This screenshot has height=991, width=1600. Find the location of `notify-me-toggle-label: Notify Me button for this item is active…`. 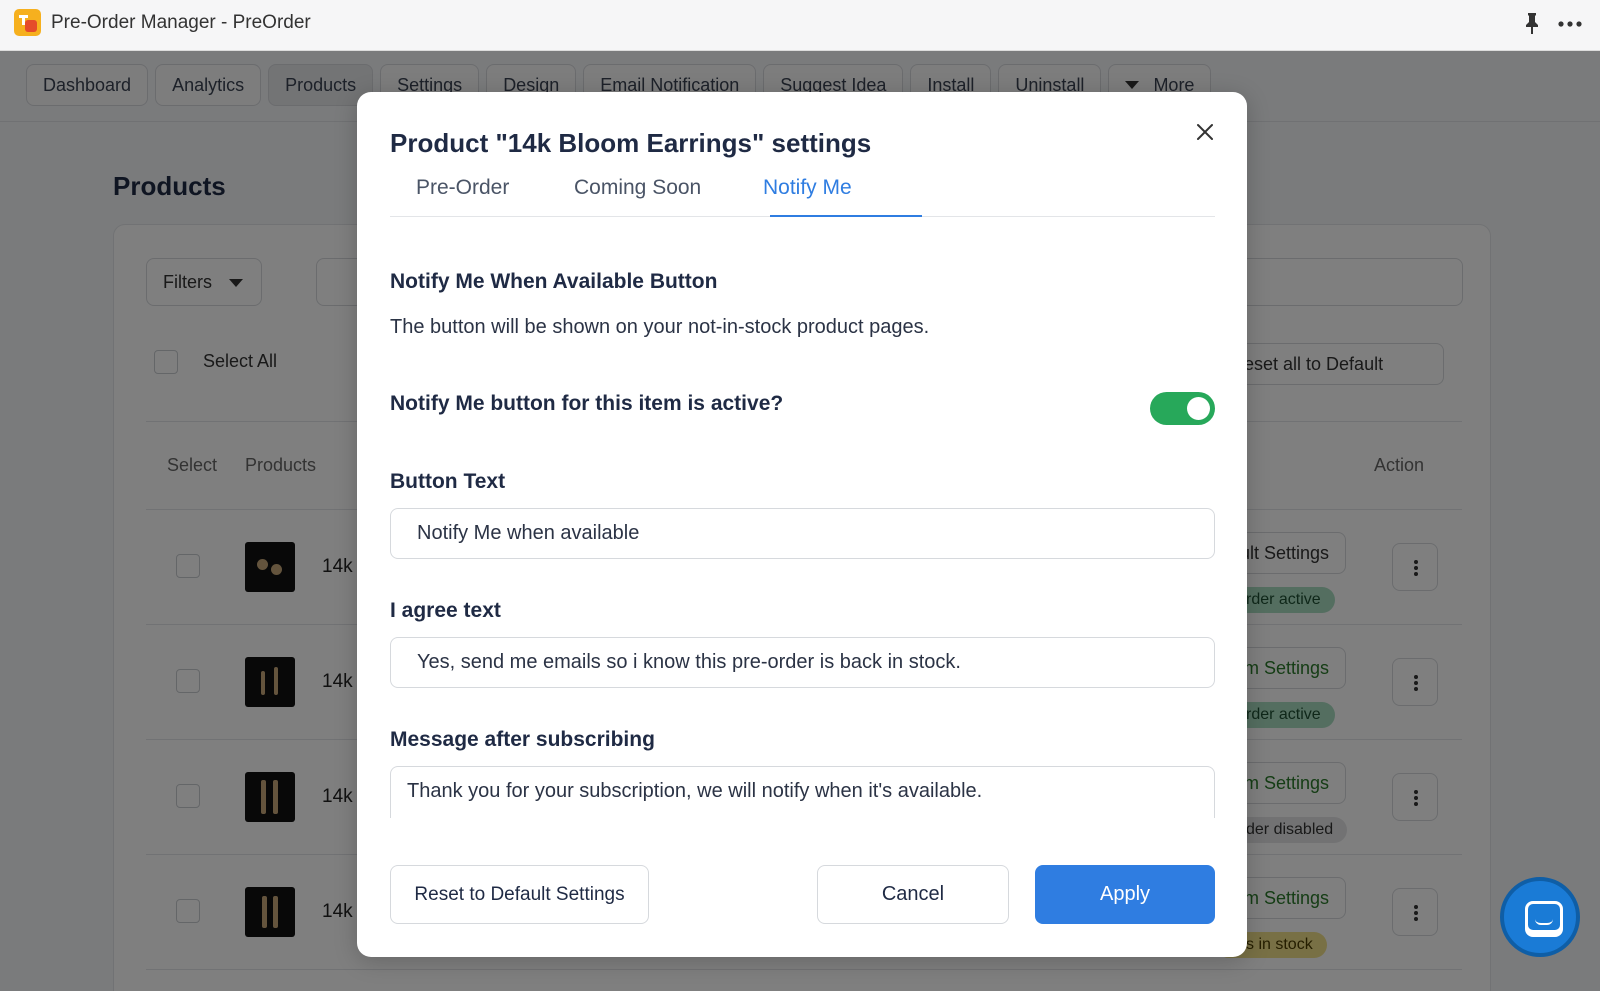

notify-me-toggle-label: Notify Me button for this item is active… is located at coordinates (587, 403).